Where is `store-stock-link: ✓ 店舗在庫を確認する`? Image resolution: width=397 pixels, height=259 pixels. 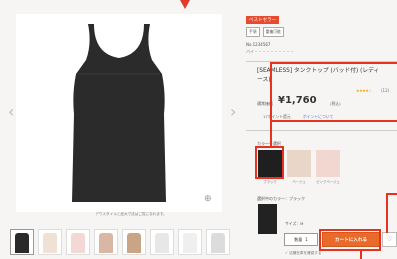 store-stock-link: ✓ 店舗在庫を確認する is located at coordinates (303, 253).